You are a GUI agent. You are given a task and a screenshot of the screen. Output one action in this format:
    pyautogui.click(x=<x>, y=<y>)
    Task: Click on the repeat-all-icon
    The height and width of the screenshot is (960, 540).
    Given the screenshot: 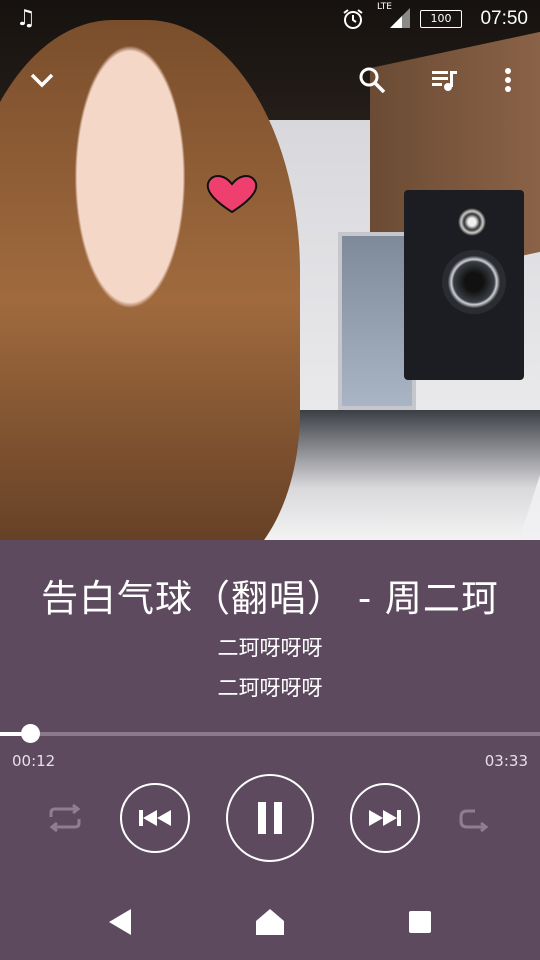 What is the action you would take?
    pyautogui.click(x=65, y=818)
    